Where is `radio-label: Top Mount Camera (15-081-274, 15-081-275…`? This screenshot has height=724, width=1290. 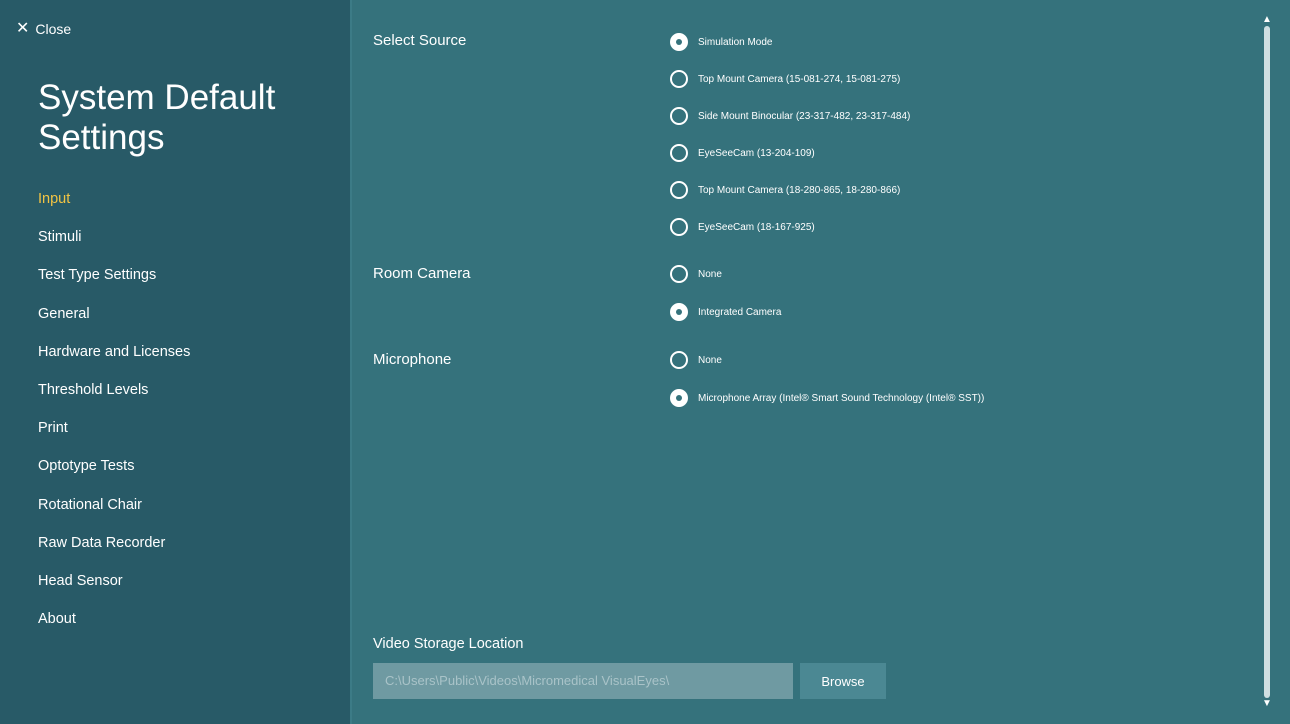
radio-label: Top Mount Camera (15-081-274, 15-081-275… is located at coordinates (799, 79).